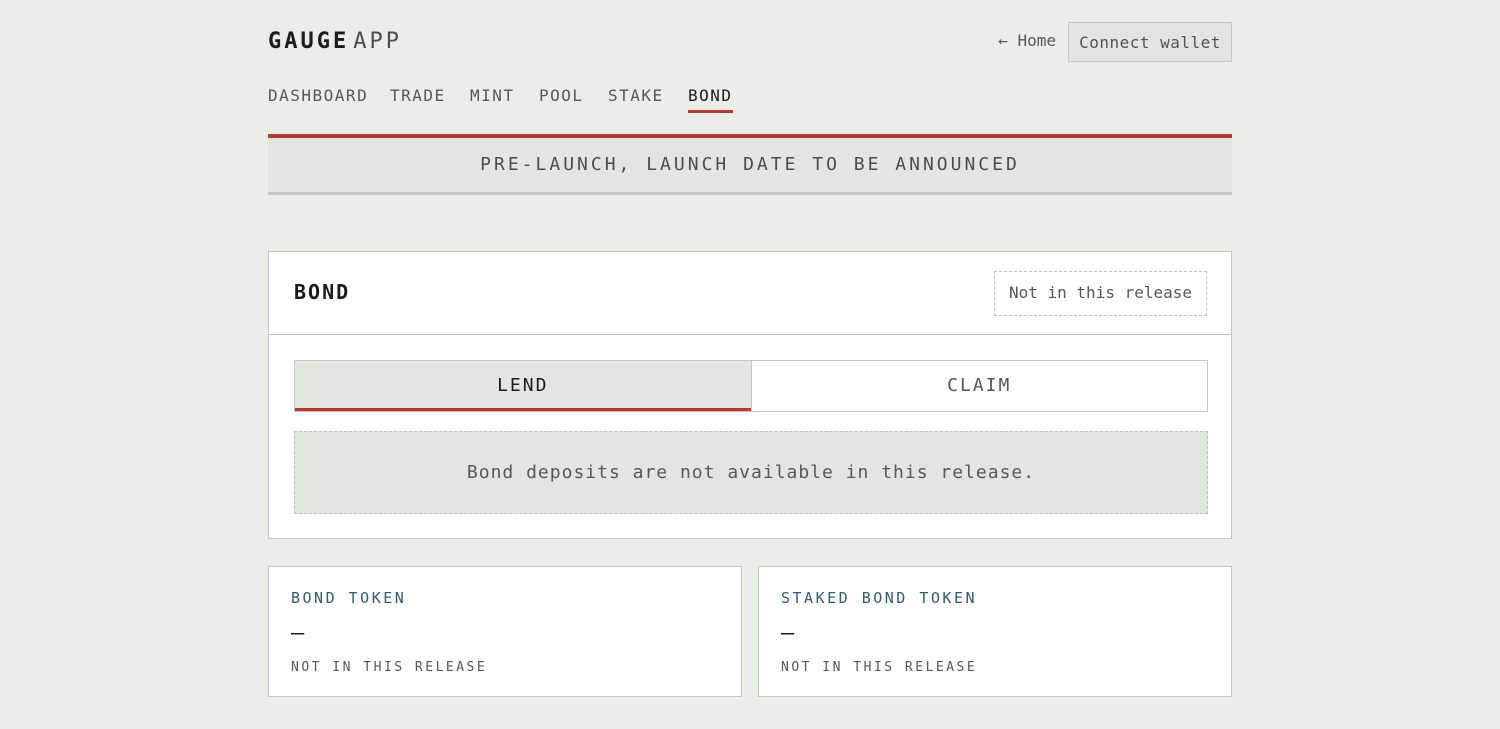 The image size is (1500, 729). What do you see at coordinates (995, 631) in the screenshot?
I see `staked-bond-token-card: STAKED BOND TOKEN — NOT IN THIS RELEASE` at bounding box center [995, 631].